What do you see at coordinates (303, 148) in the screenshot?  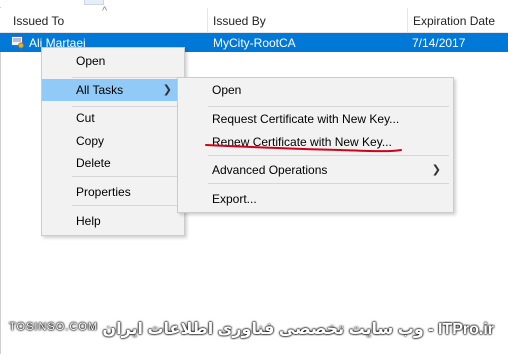 I see `annotation-underline` at bounding box center [303, 148].